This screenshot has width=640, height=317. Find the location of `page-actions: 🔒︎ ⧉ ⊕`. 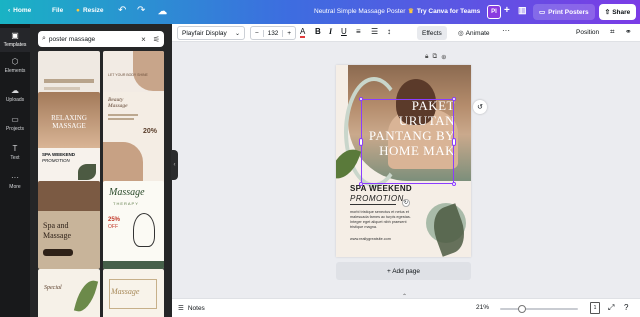

page-actions: 🔒︎ ⧉ ⊕ is located at coordinates (436, 57).